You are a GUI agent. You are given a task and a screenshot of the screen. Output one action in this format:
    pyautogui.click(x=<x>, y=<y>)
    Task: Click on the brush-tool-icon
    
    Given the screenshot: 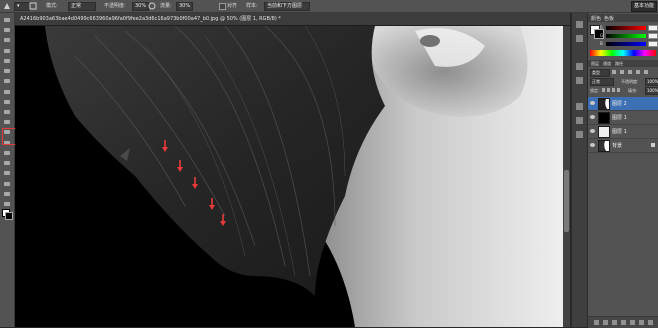 What is the action you would take?
    pyautogui.click(x=7, y=92)
    